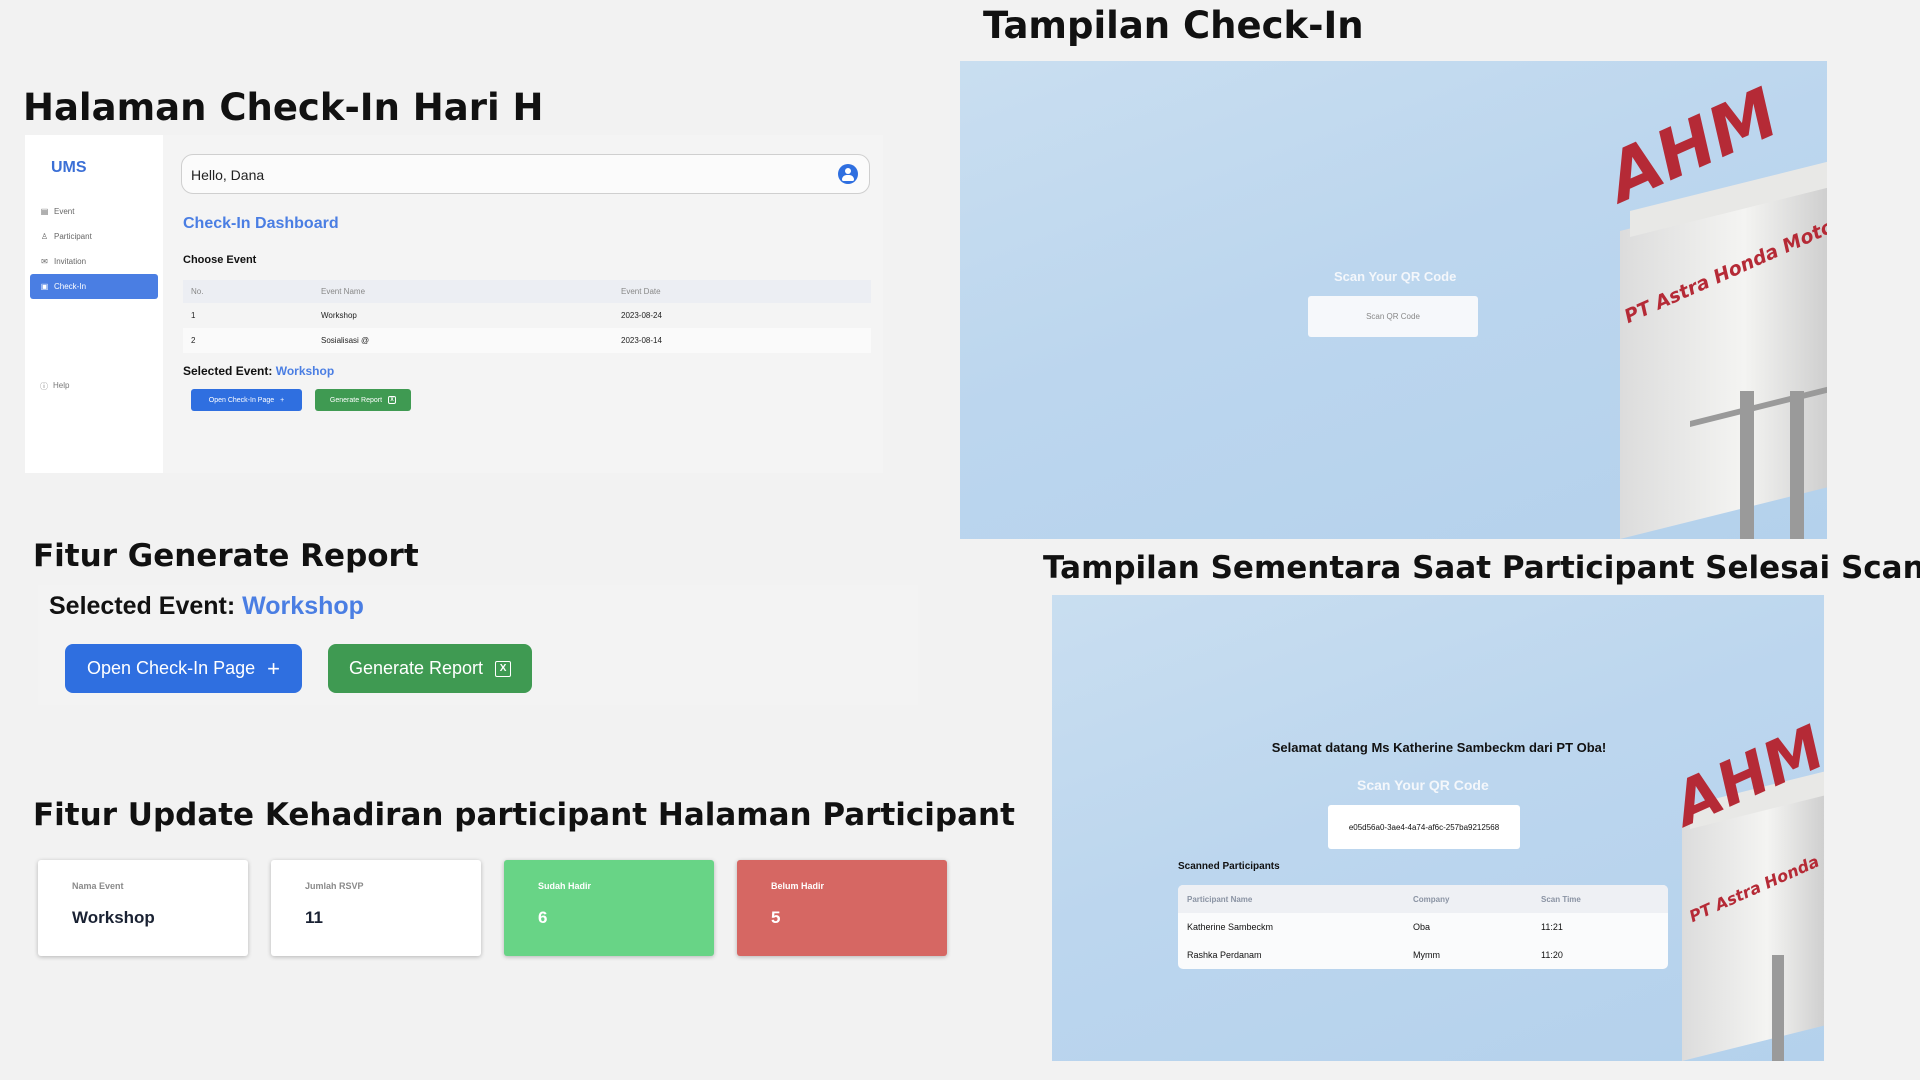  What do you see at coordinates (1173, 25) in the screenshot?
I see `heading-checkin-display: Tampilan Check-In` at bounding box center [1173, 25].